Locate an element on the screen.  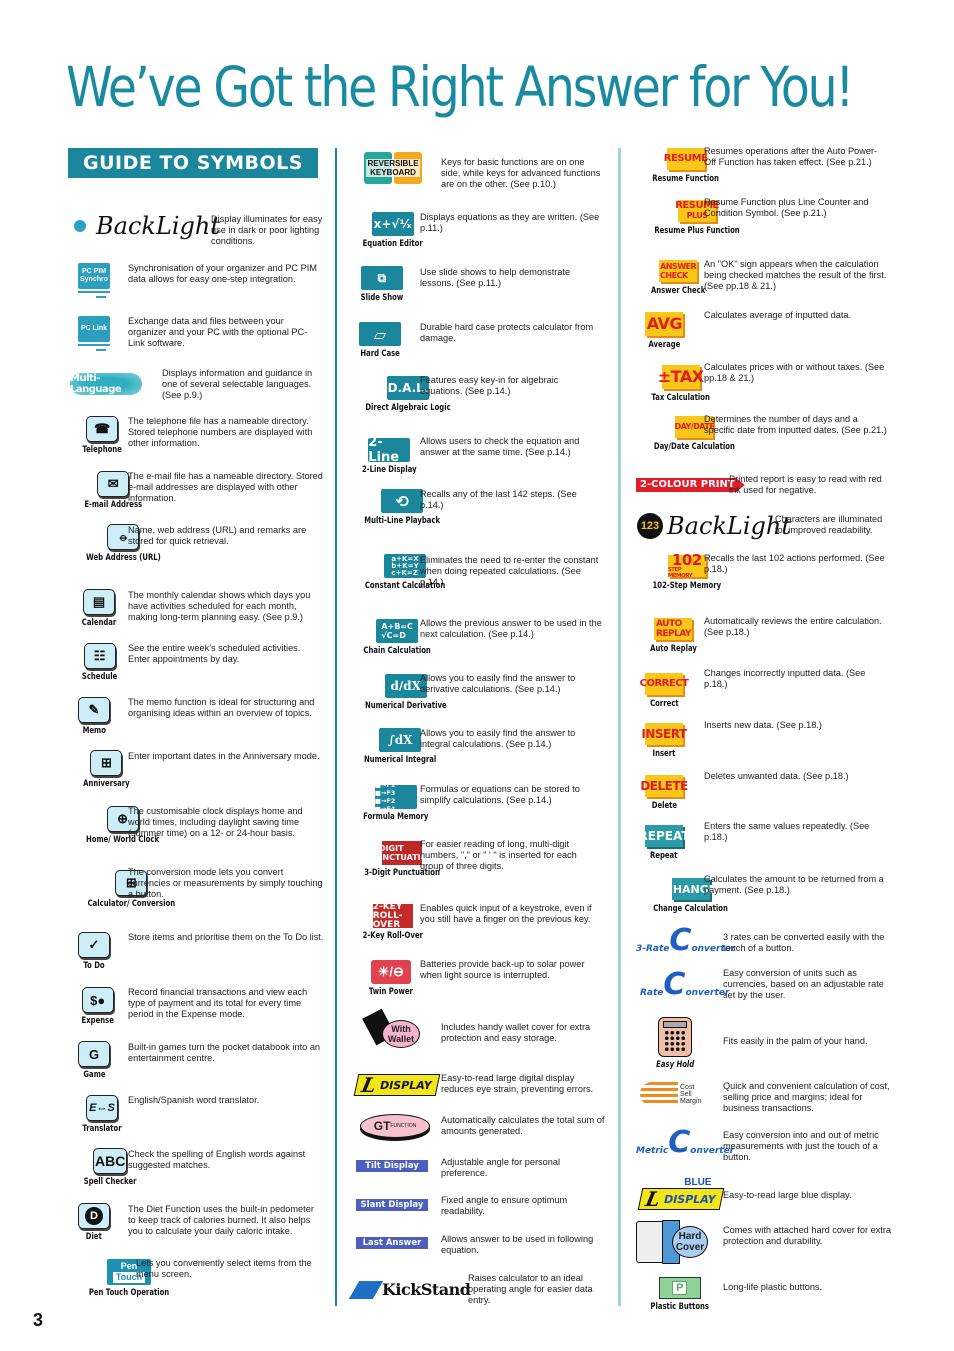
pc-pim-synchro-icon: PC PIM Synchro is located at coordinates (94, 282).